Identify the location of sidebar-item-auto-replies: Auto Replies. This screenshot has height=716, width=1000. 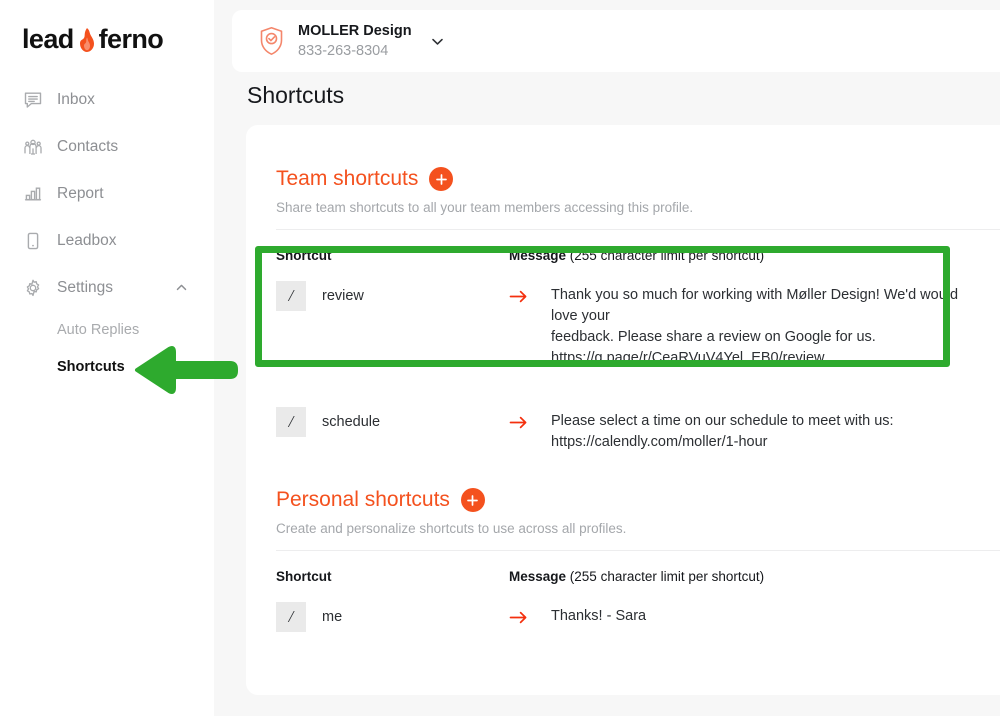
(107, 330).